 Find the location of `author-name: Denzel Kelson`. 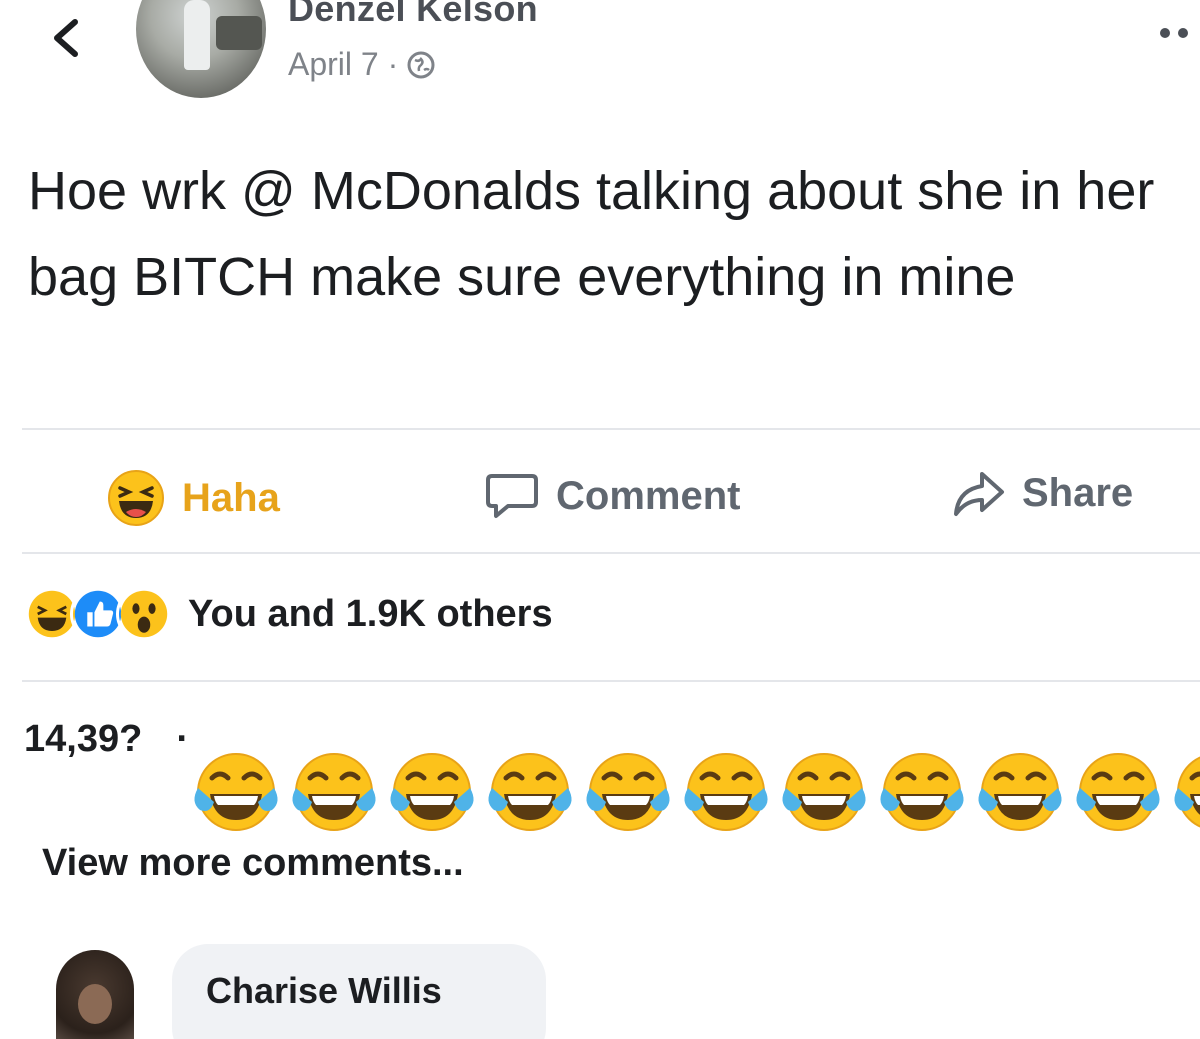

author-name: Denzel Kelson is located at coordinates (413, 15).